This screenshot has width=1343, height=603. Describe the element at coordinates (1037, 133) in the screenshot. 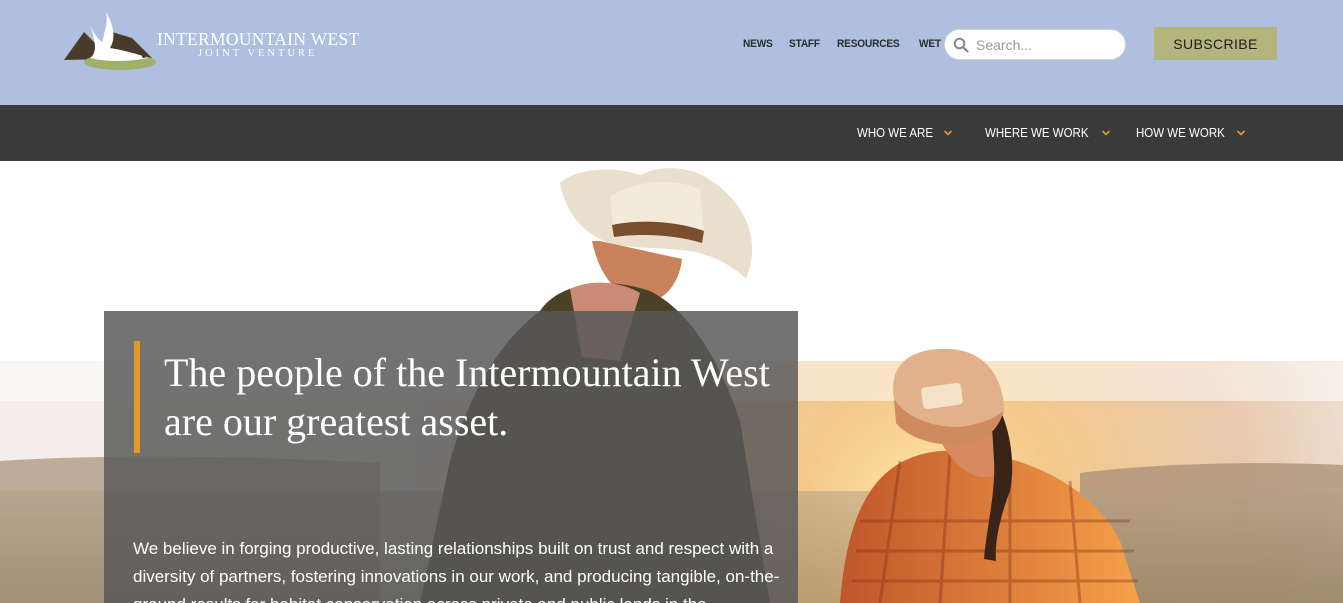

I see `nav-item-label: WHERE WE WORK` at that location.